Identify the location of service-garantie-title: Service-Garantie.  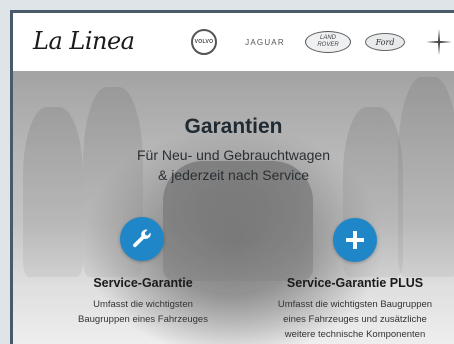
(143, 283).